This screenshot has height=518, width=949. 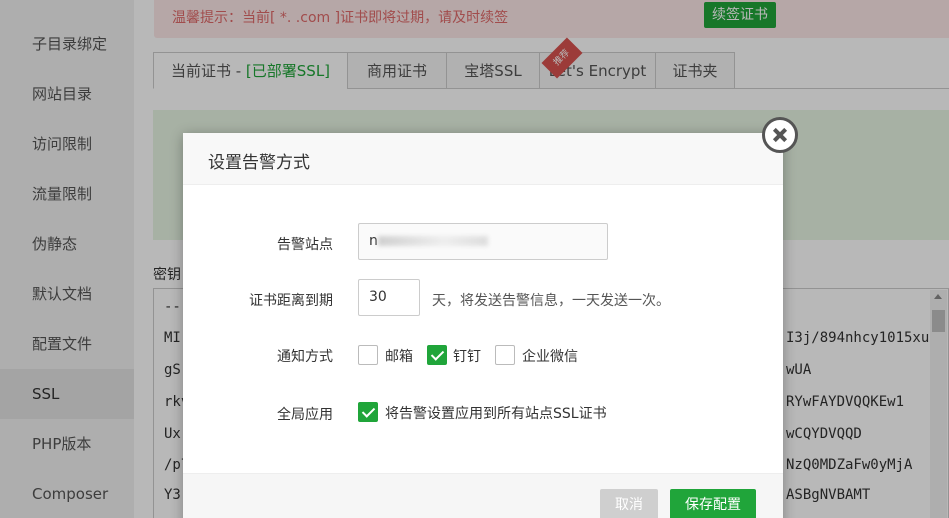 I want to click on global-apply-label: 全局应用, so click(x=305, y=415).